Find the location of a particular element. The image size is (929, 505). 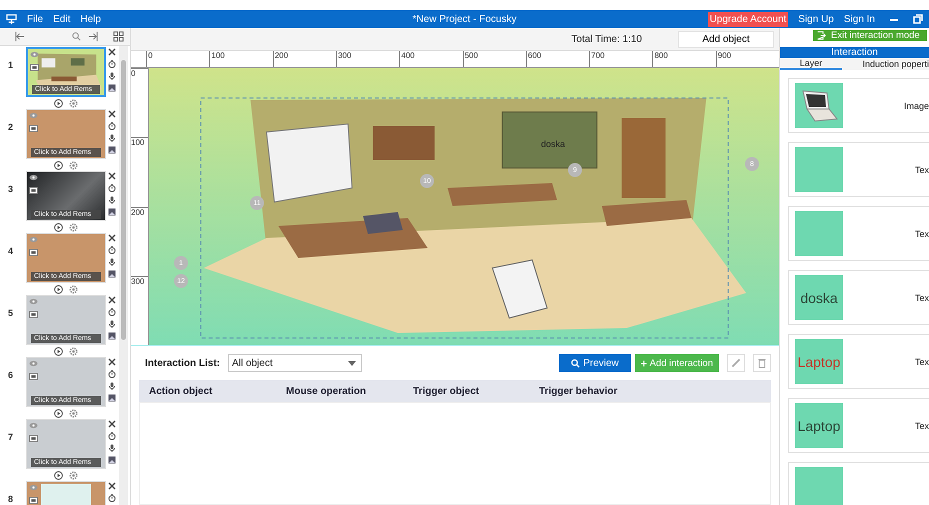

layer-type: Tex is located at coordinates (921, 361).